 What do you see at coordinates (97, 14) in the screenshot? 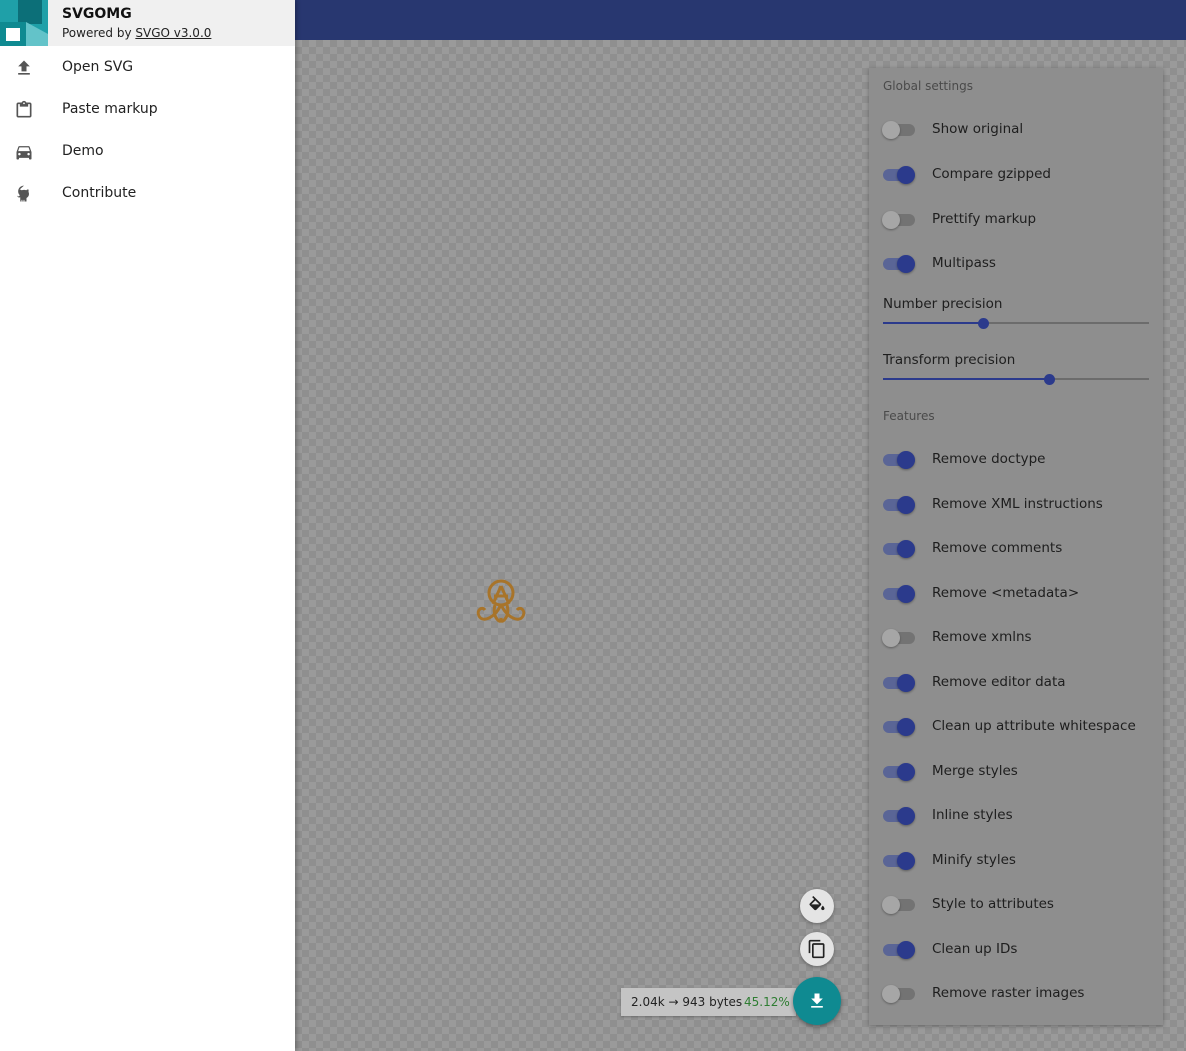
I see `app-title: SVGOMG` at bounding box center [97, 14].